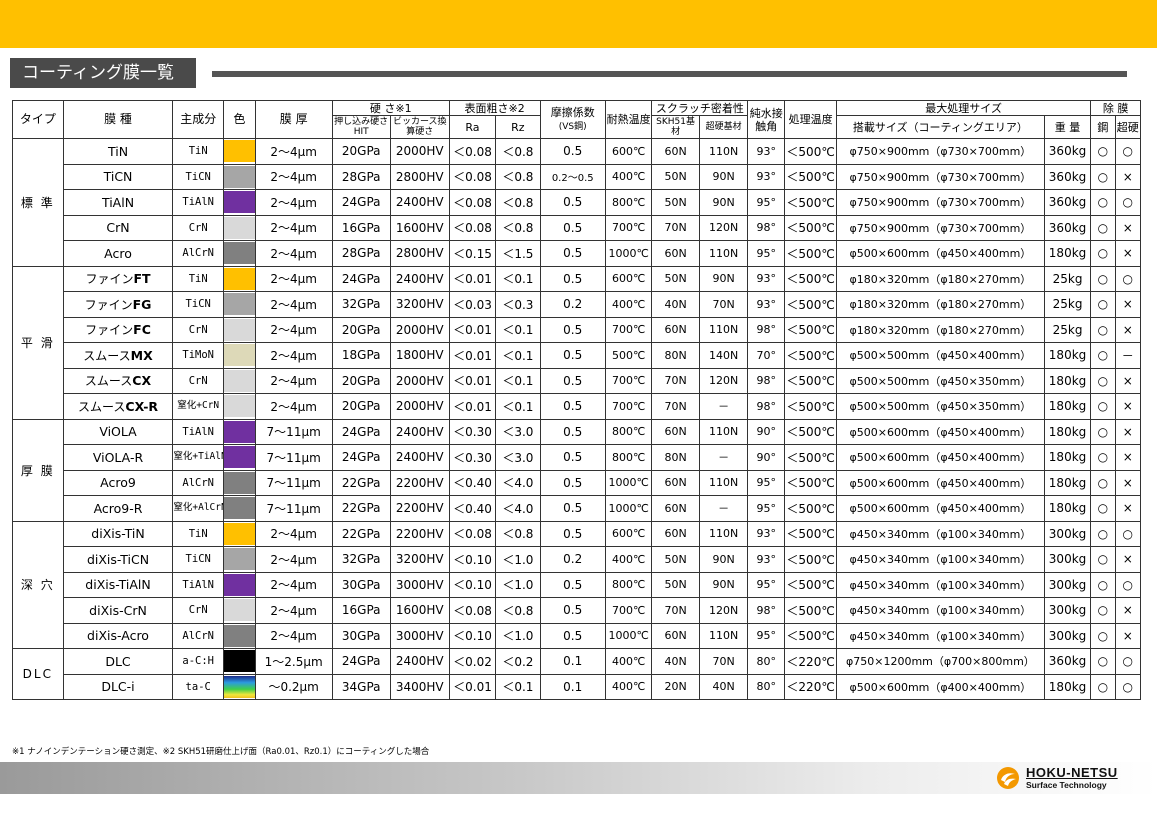 This screenshot has width=1157, height=816. I want to click on header-weight: 重 量, so click(1067, 127).